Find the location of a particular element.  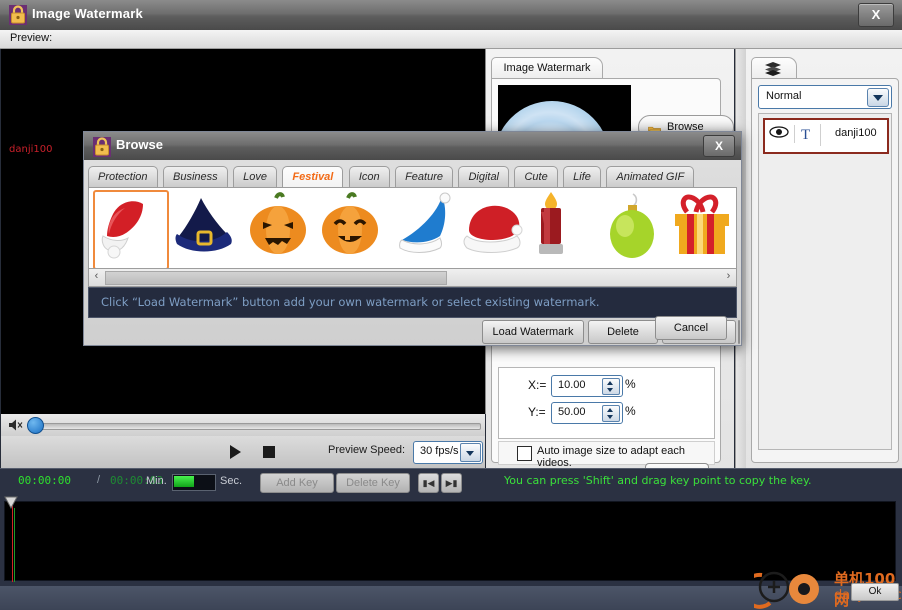

skip-next-icon: ▶▮ is located at coordinates (451, 483).